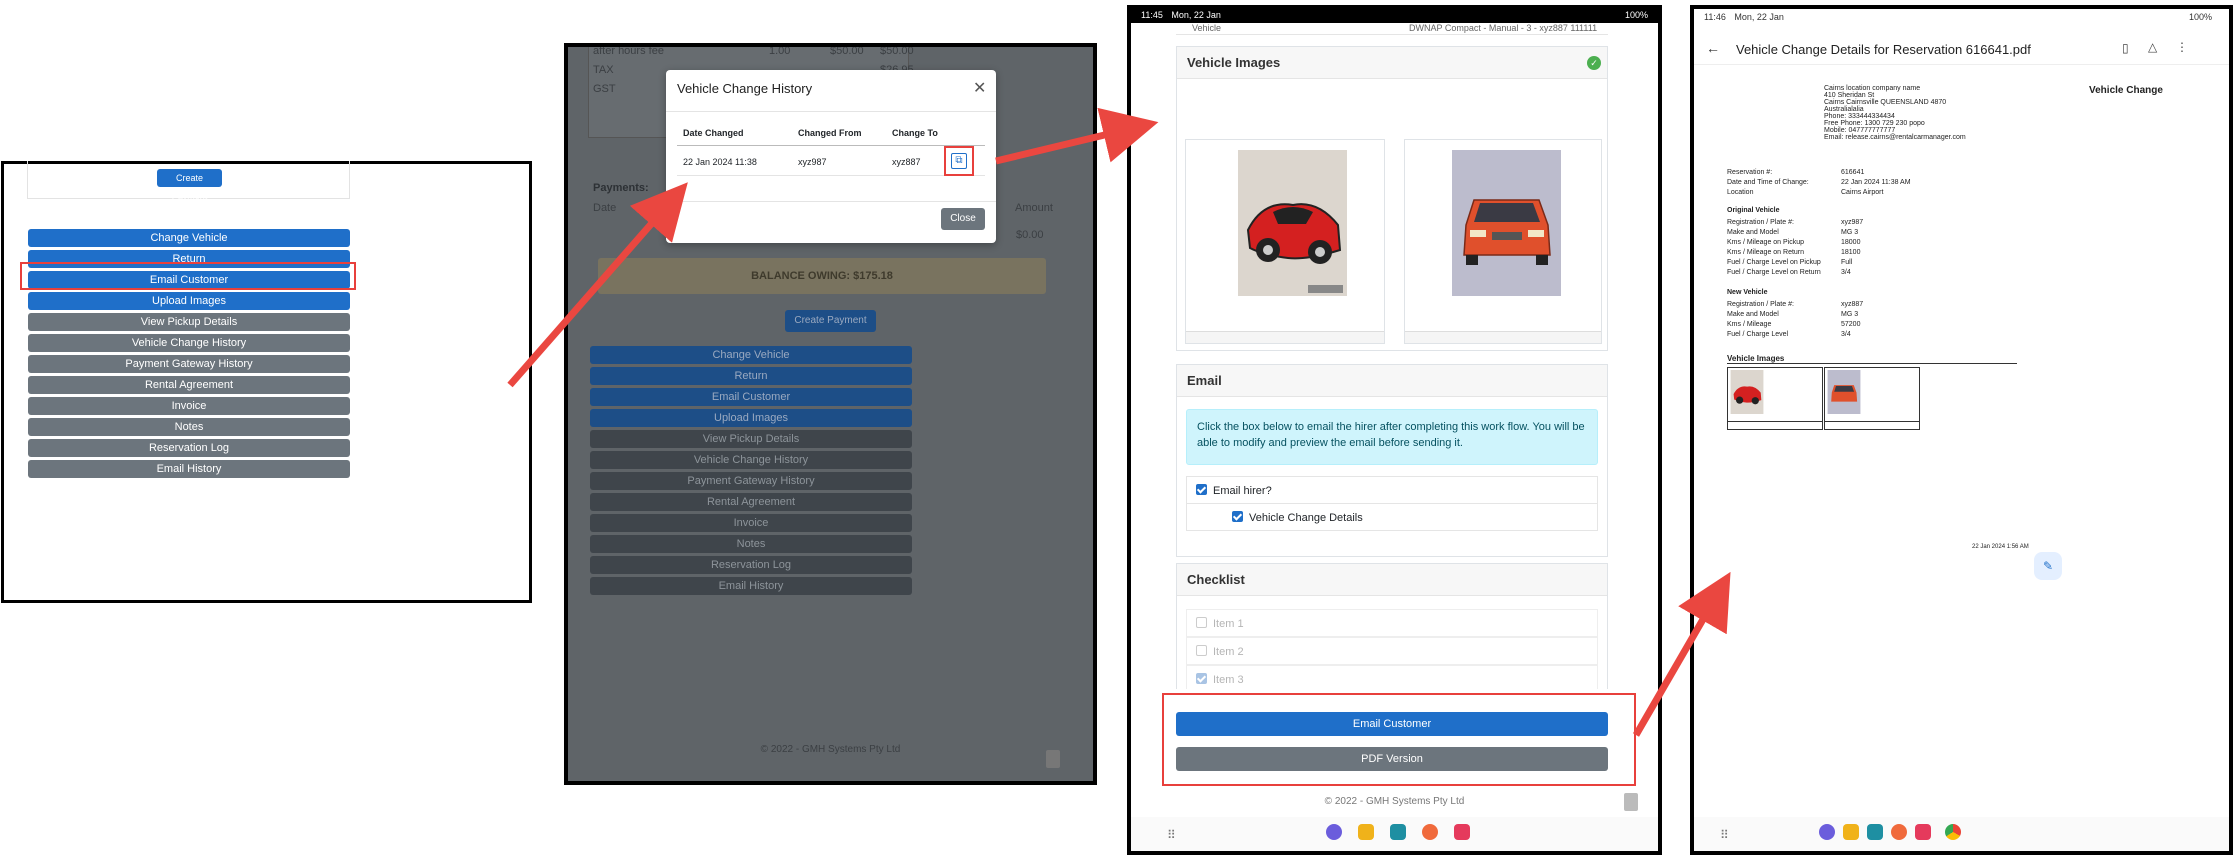  Describe the element at coordinates (745, 88) in the screenshot. I see `modal-title: Vehicle Change History` at that location.